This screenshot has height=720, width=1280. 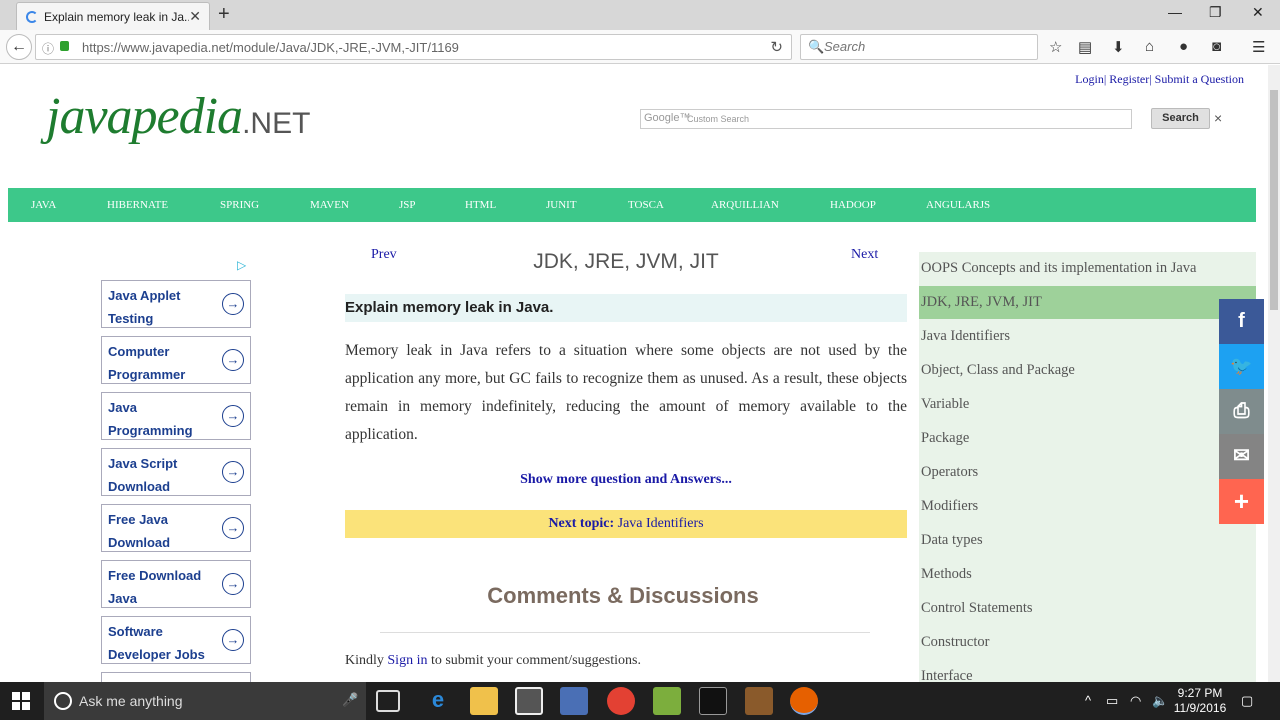 I want to click on email-icon: ✉, so click(x=1241, y=456).